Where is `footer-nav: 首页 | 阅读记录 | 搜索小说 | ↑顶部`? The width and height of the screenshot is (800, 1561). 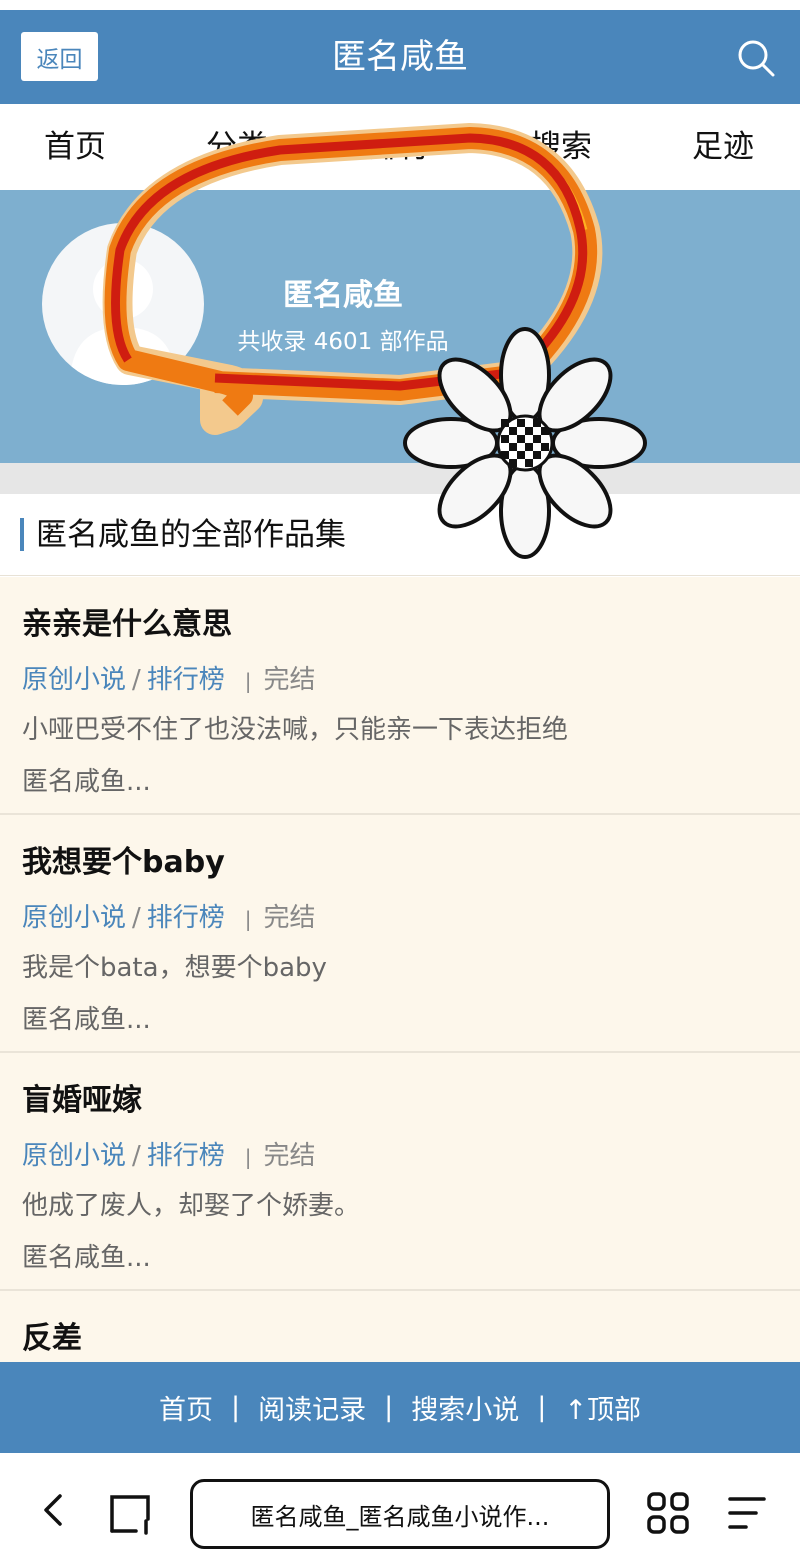 footer-nav: 首页 | 阅读记录 | 搜索小说 | ↑顶部 is located at coordinates (400, 1407).